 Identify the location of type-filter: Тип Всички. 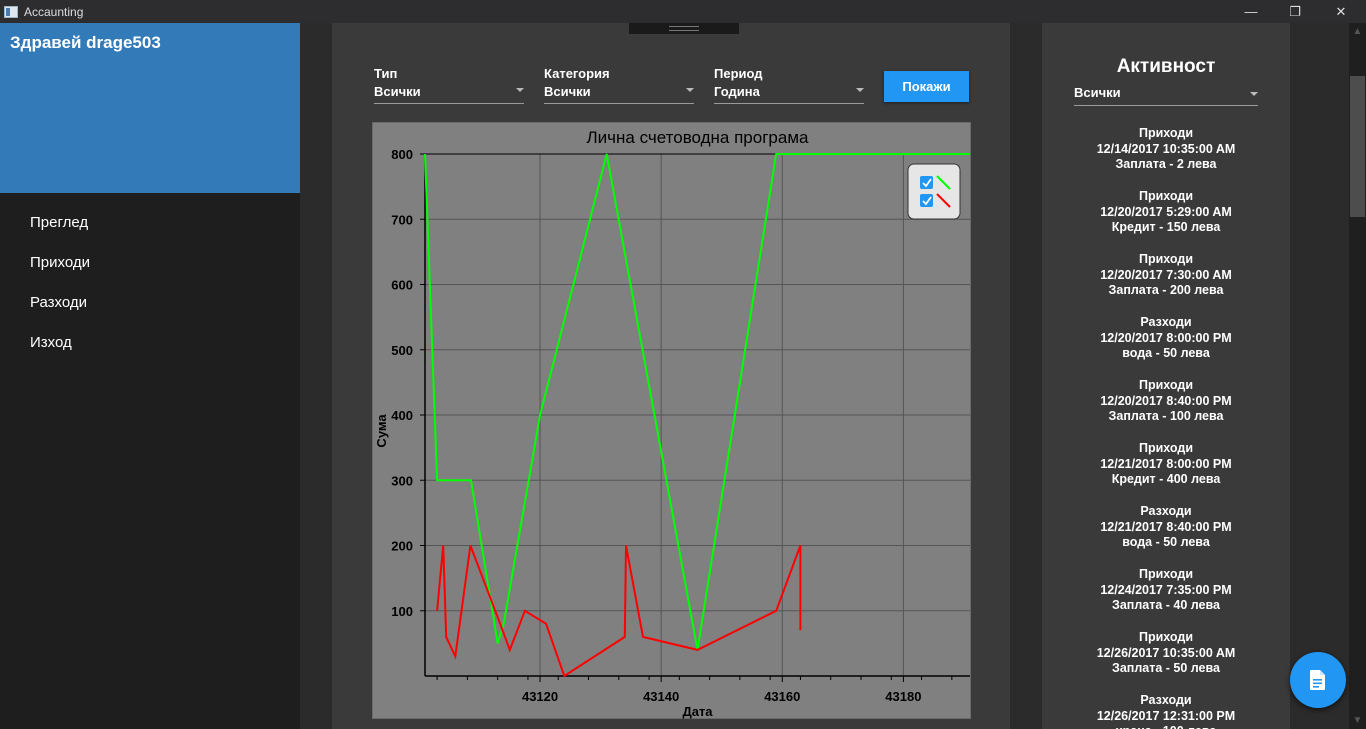
(449, 88).